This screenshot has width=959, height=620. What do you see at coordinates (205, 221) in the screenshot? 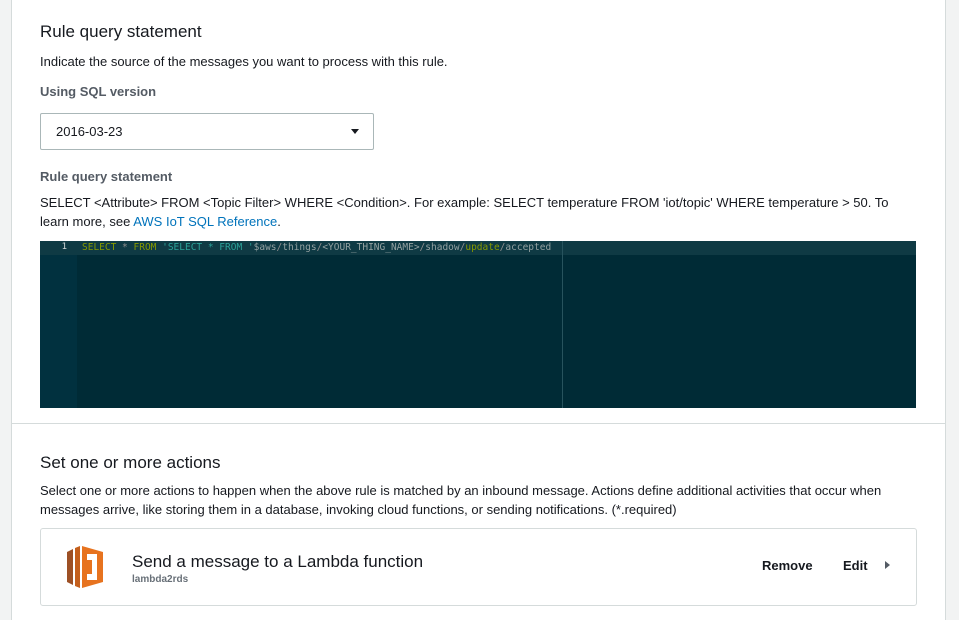
I see `sql-reference-link: AWS IoT SQL Reference` at bounding box center [205, 221].